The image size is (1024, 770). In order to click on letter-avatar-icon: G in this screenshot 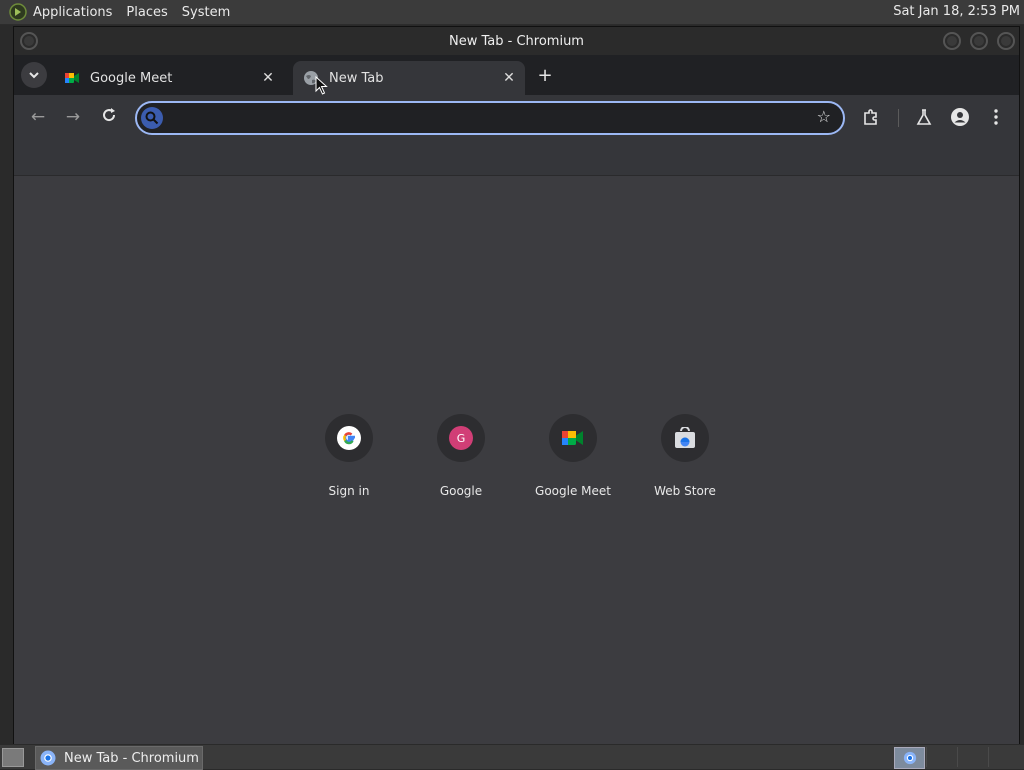, I will do `click(461, 438)`.